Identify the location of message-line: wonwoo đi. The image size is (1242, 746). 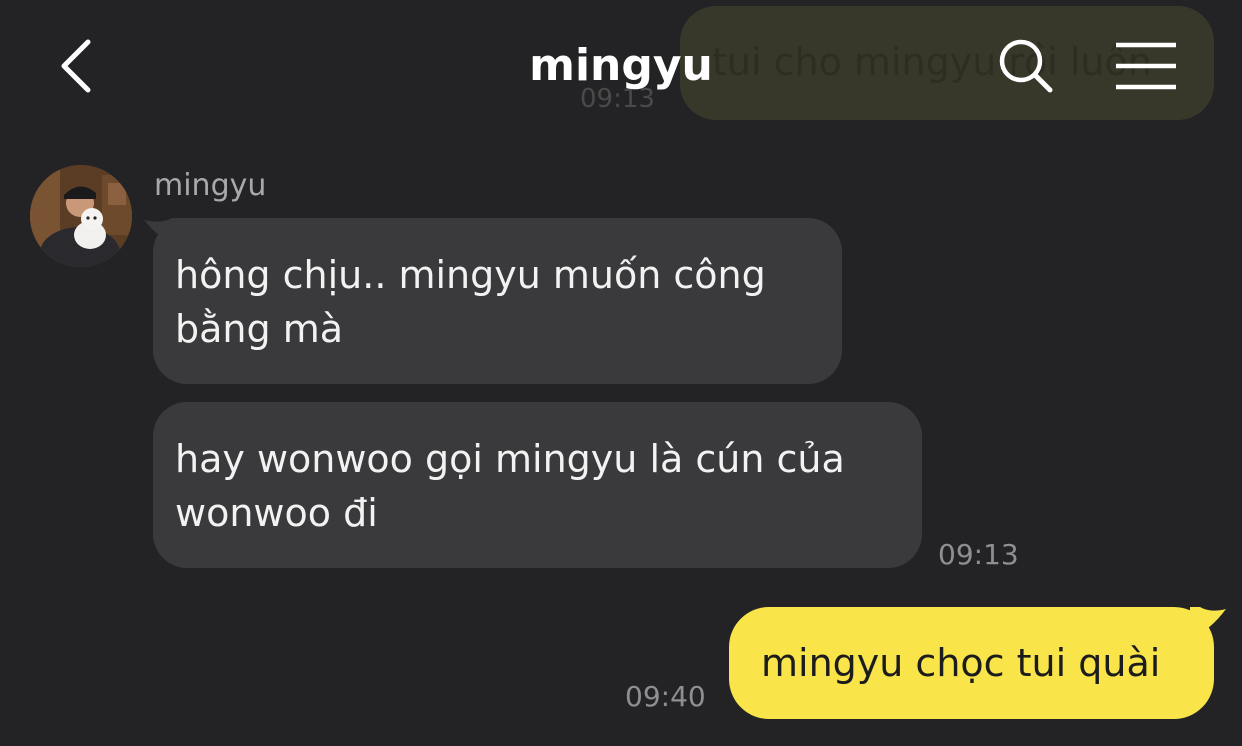
(276, 513).